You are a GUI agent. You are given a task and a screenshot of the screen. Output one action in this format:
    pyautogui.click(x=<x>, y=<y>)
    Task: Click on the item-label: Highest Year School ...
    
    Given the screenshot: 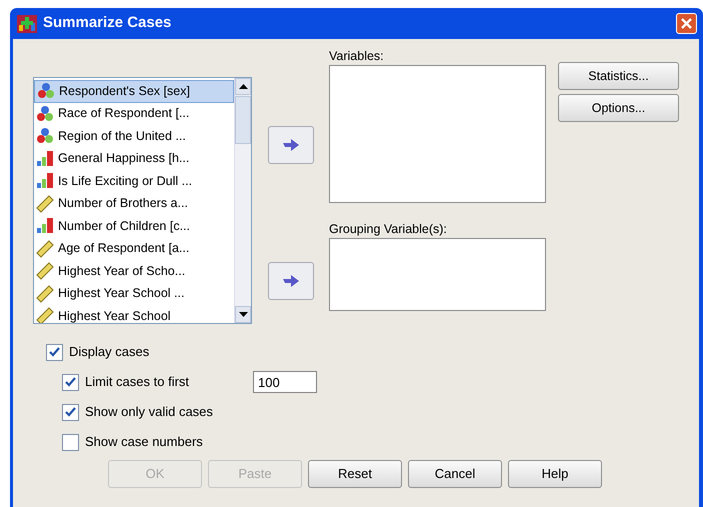 What is the action you would take?
    pyautogui.click(x=121, y=293)
    